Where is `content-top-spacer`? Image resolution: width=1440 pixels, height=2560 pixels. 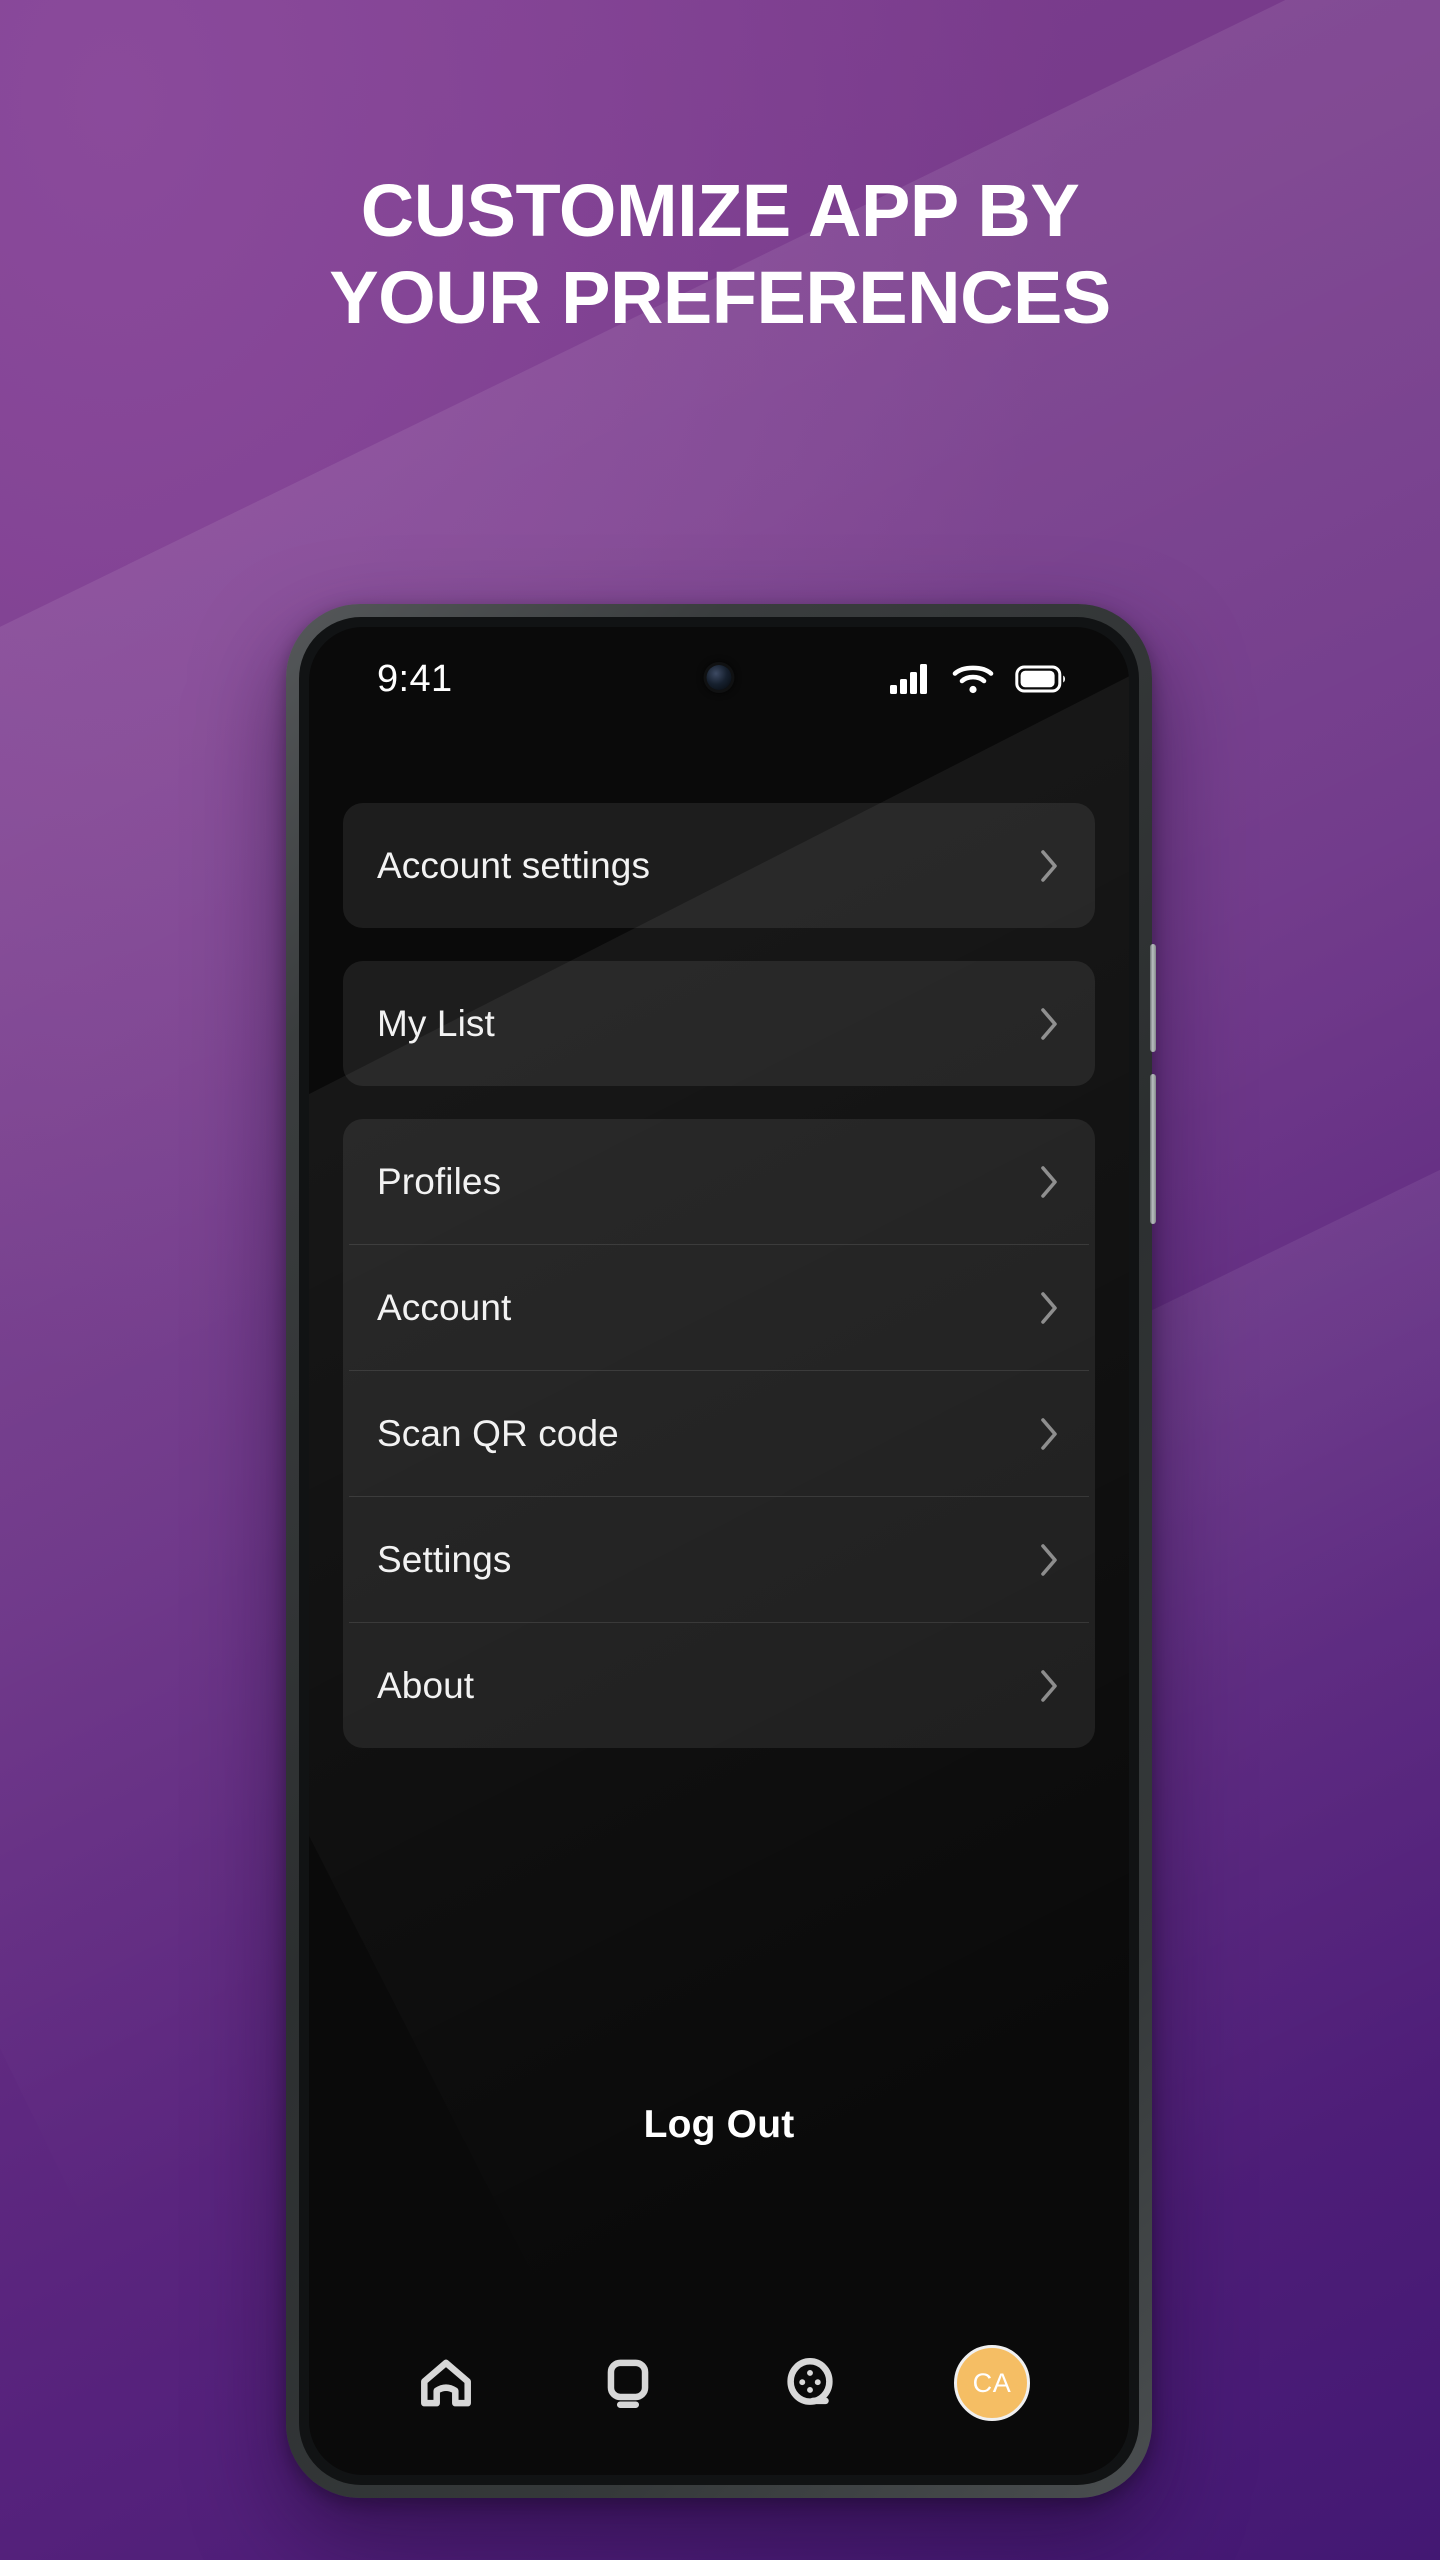
content-top-spacer is located at coordinates (719, 767).